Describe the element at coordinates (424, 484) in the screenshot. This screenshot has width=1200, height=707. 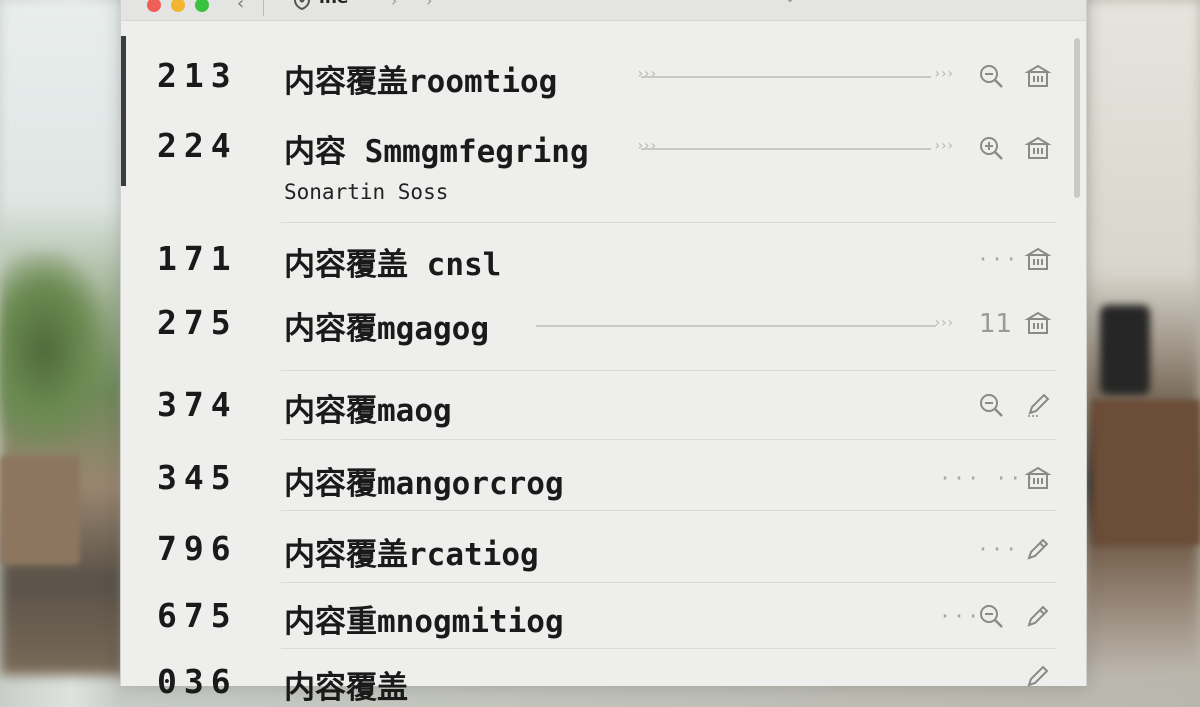
I see `item-title: 内容覆mangorcrog` at that location.